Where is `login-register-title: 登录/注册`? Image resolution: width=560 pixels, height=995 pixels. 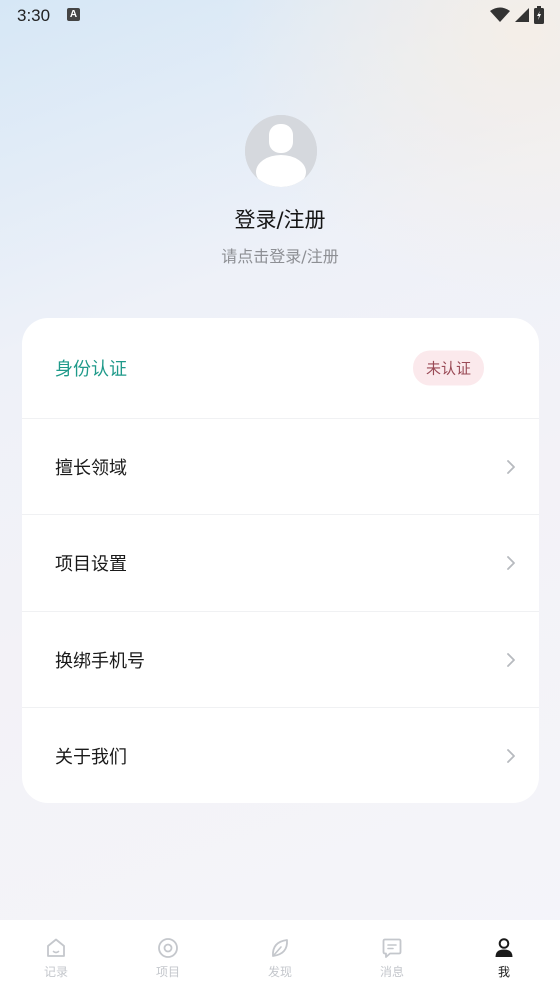
login-register-title: 登录/注册 is located at coordinates (280, 219).